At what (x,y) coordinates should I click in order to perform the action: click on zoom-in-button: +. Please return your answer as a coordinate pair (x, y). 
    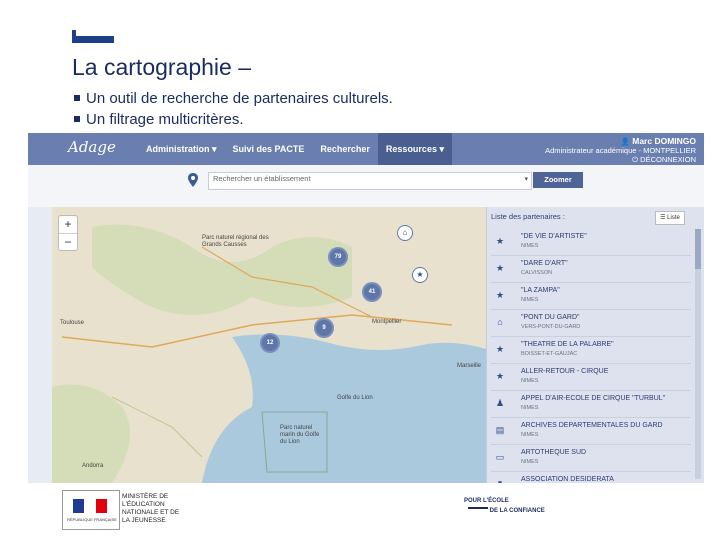
    Looking at the image, I should click on (68, 225).